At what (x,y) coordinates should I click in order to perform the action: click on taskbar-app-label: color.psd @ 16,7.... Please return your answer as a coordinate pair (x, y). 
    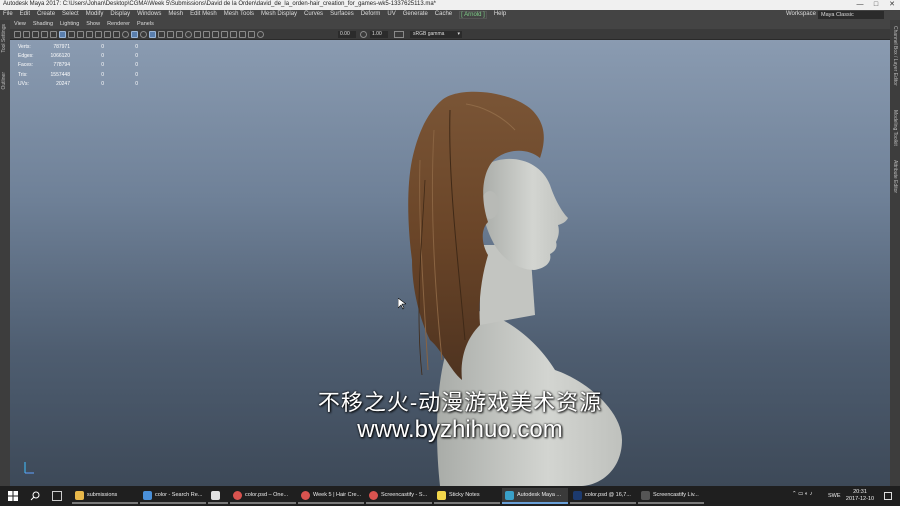
    Looking at the image, I should click on (608, 495).